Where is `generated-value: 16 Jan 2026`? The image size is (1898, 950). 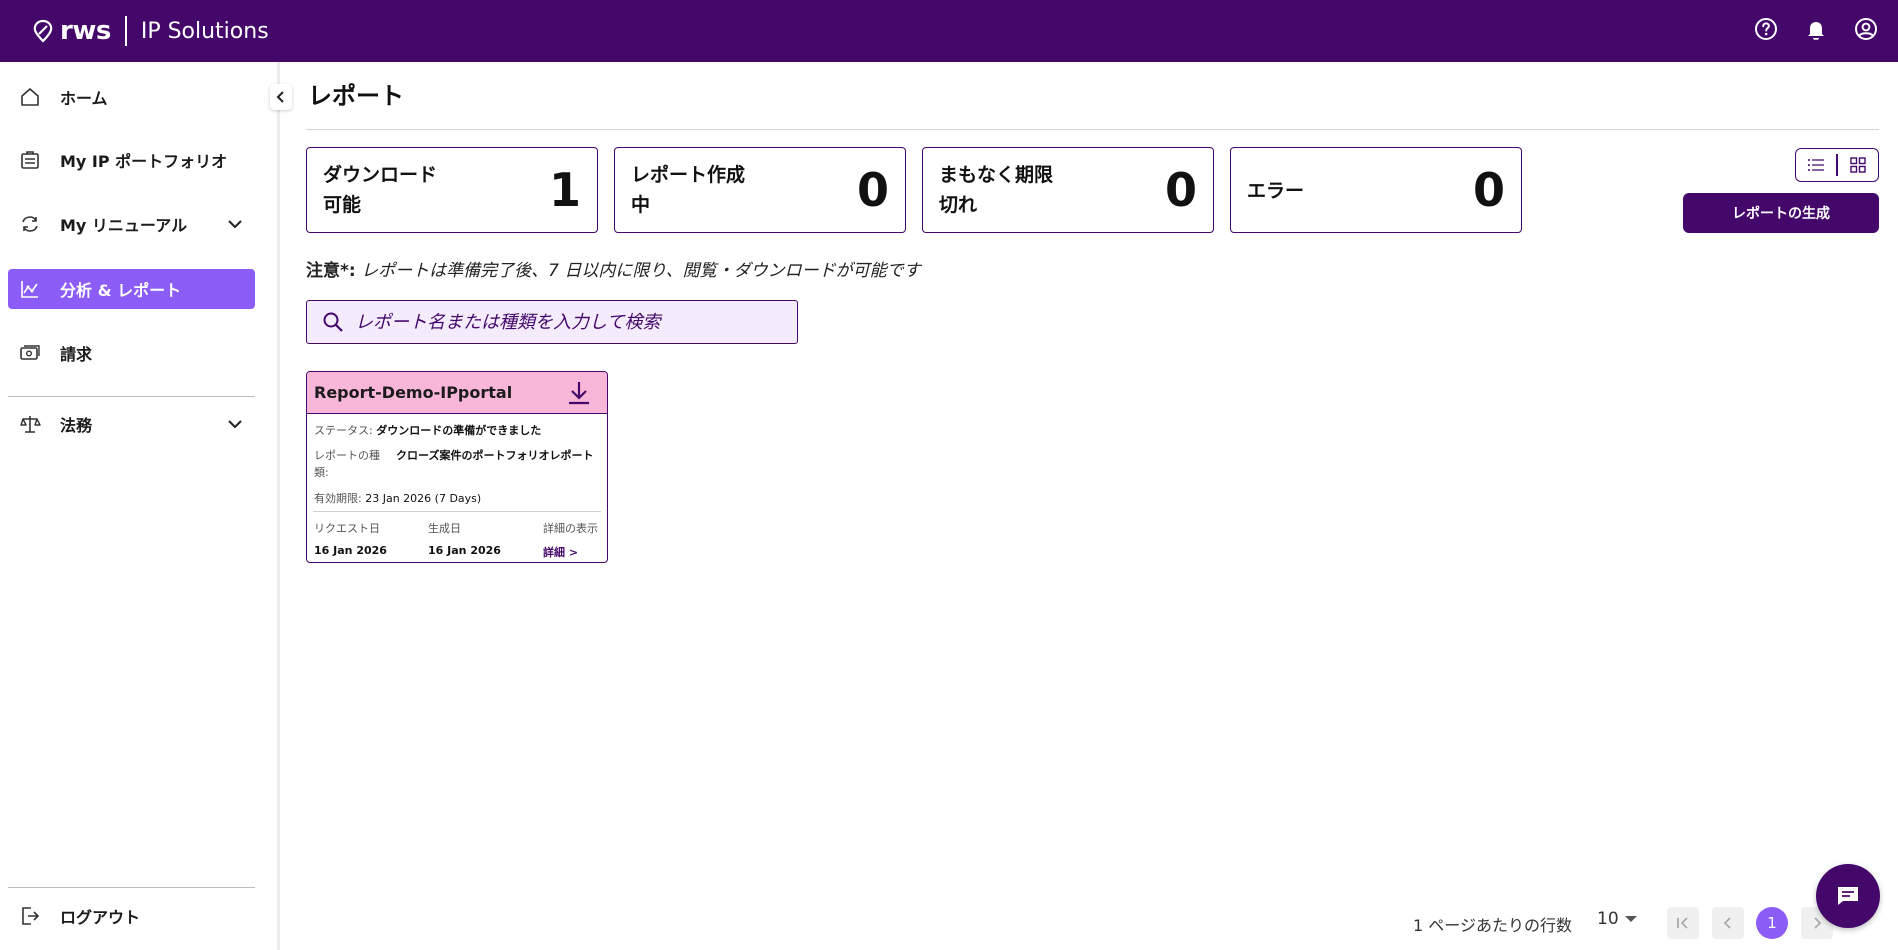
generated-value: 16 Jan 2026 is located at coordinates (464, 550).